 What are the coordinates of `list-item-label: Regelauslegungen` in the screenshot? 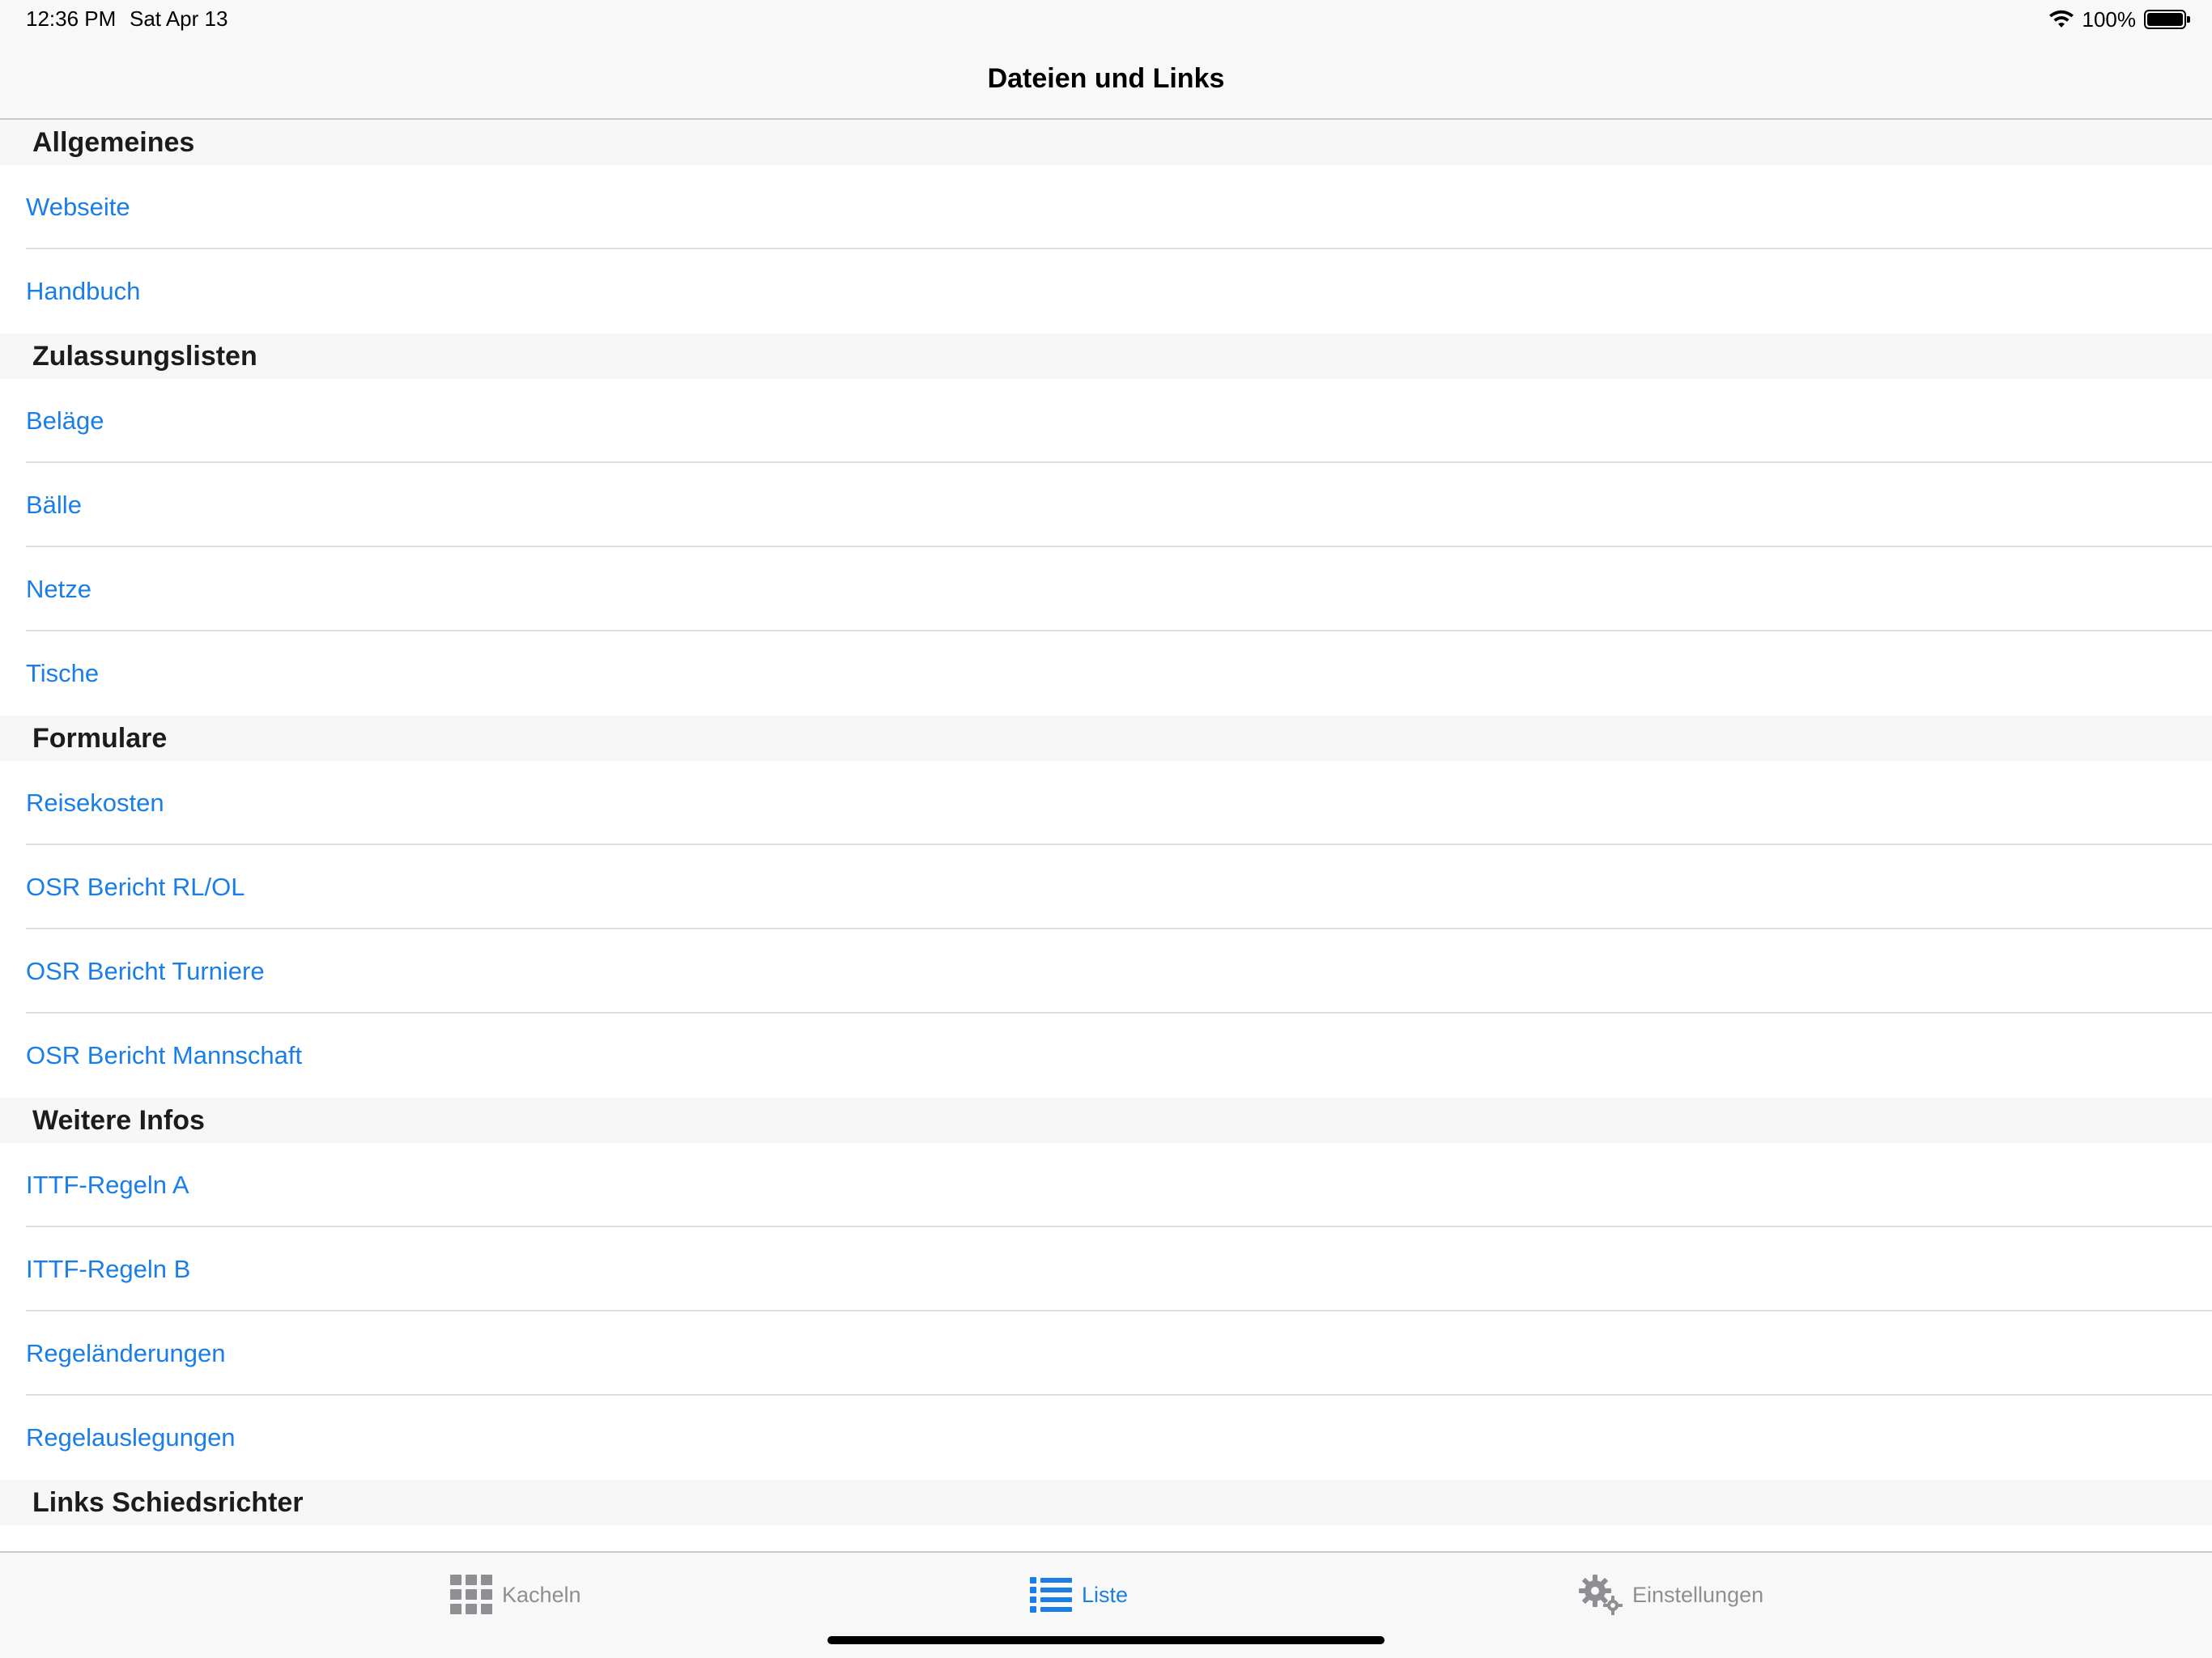 It's located at (131, 1437).